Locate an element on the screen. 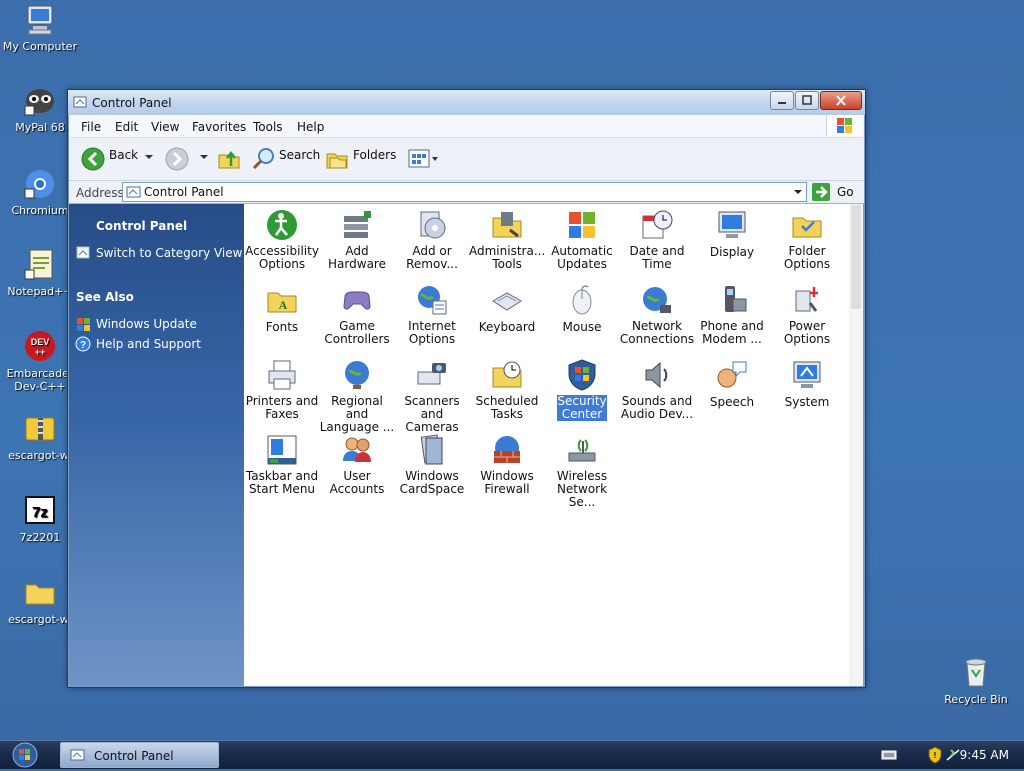  windows-orb-icon is located at coordinates (25, 755).